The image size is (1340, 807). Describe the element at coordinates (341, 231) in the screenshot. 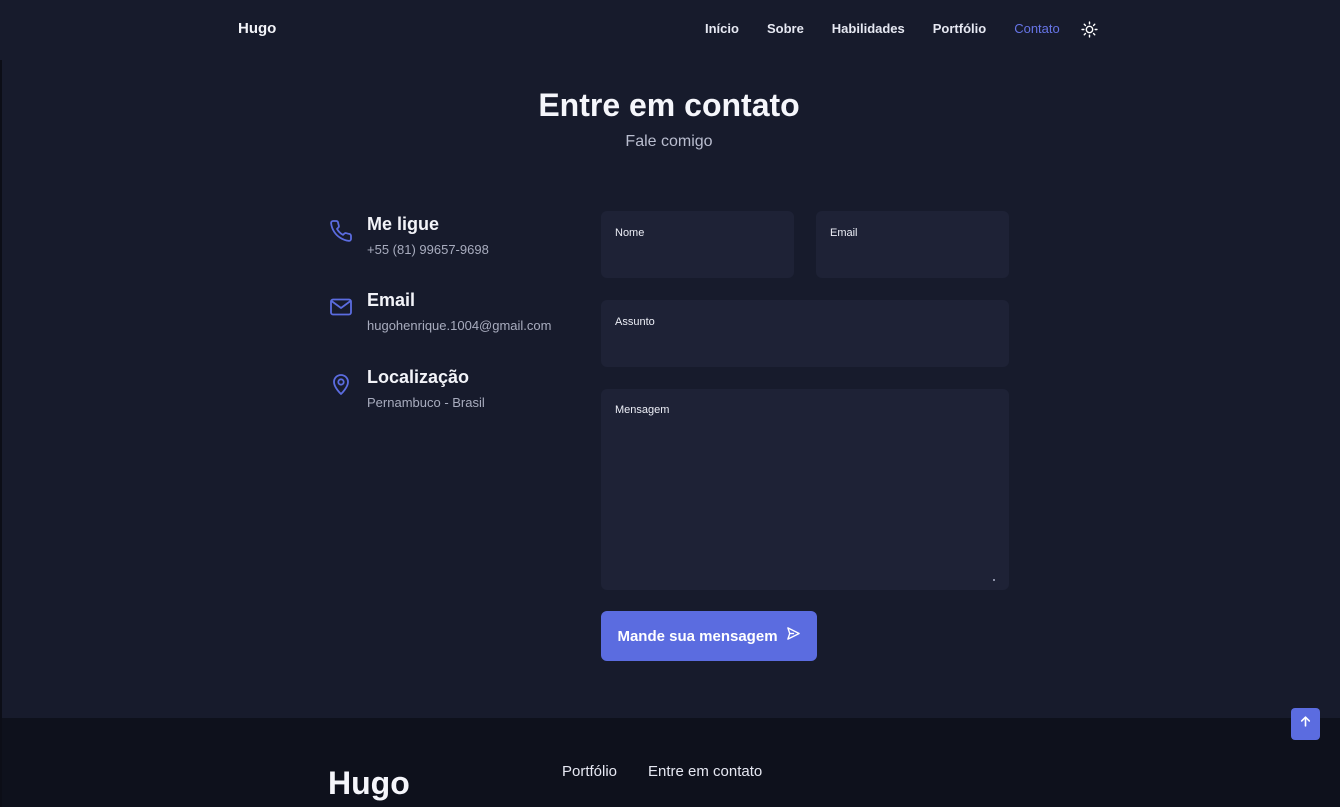

I see `phone-icon` at that location.